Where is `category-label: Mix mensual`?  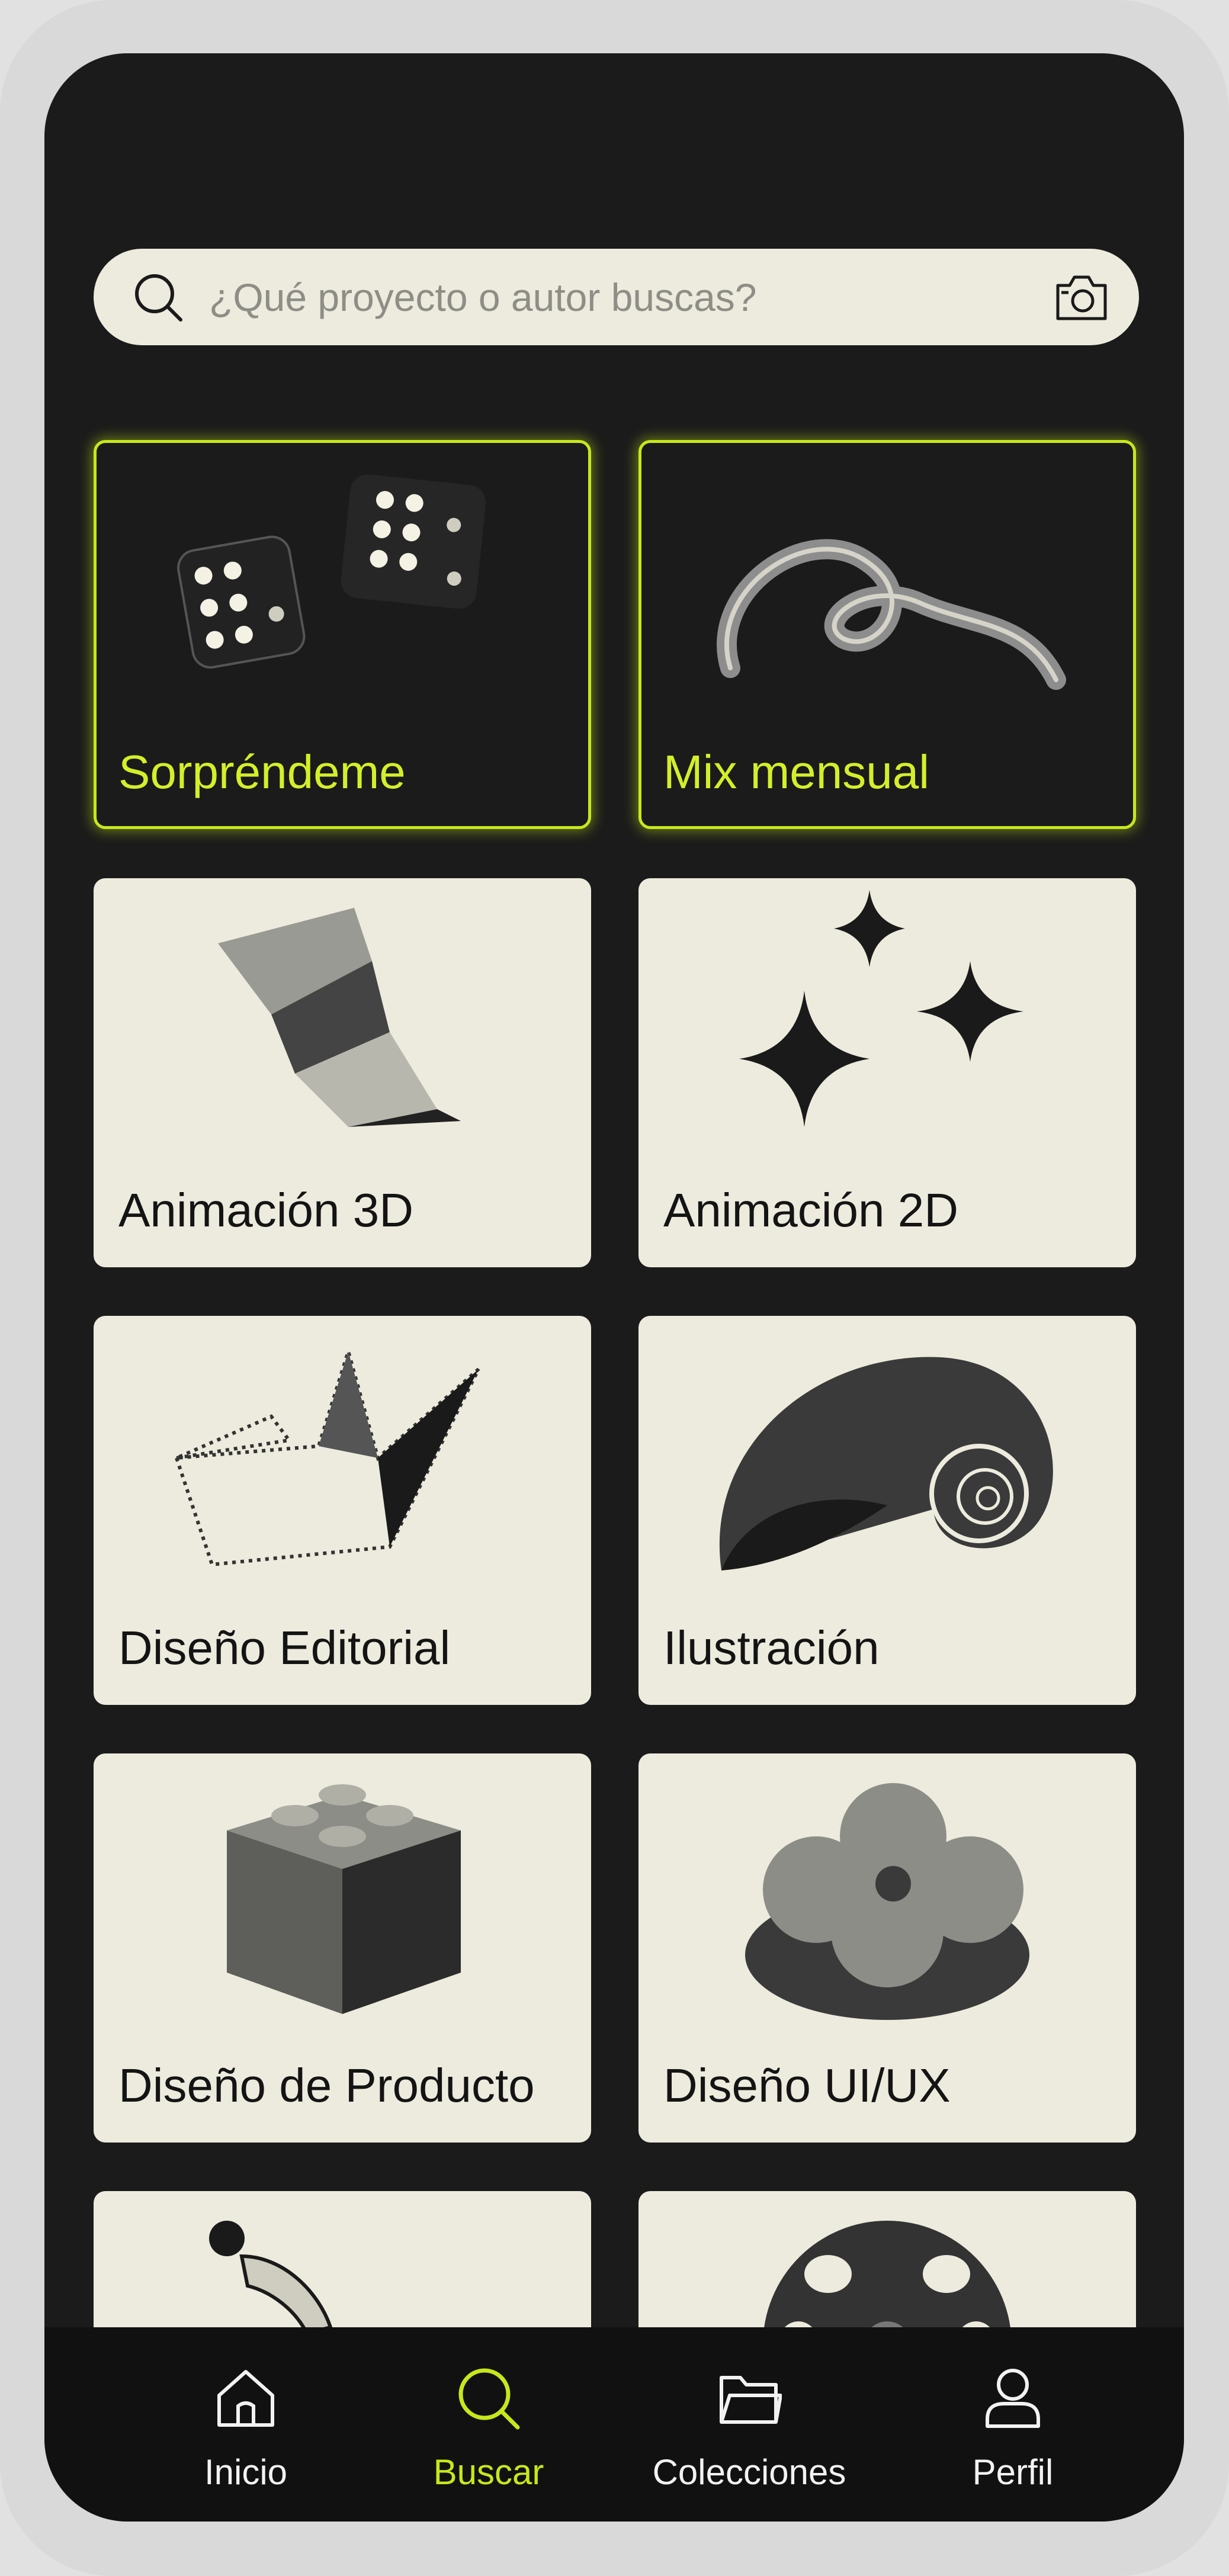
category-label: Mix mensual is located at coordinates (796, 772).